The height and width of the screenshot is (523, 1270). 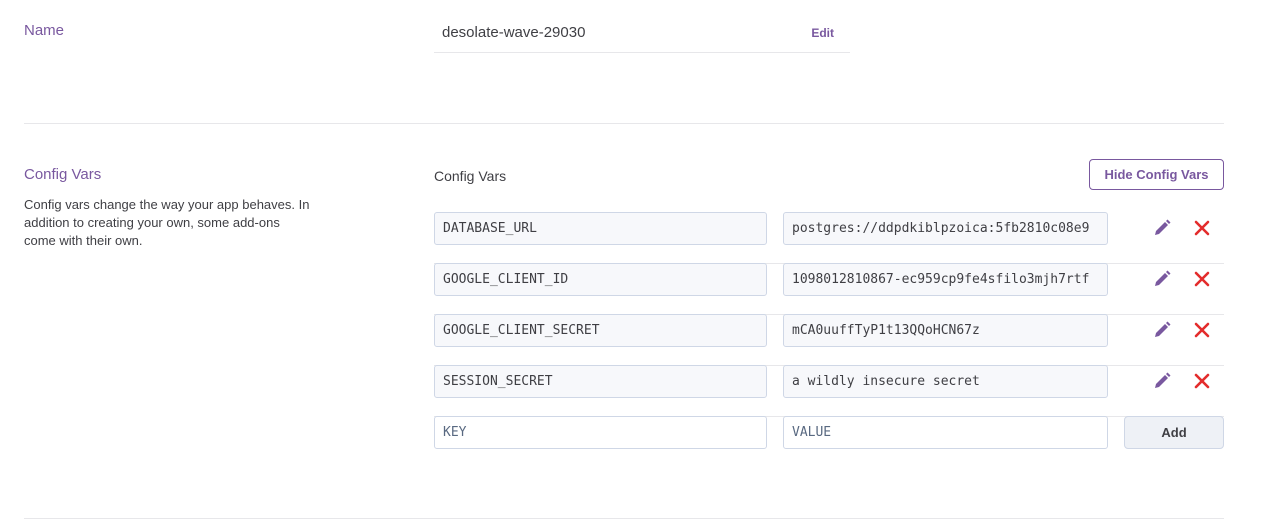 I want to click on new-key-input, so click(x=600, y=432).